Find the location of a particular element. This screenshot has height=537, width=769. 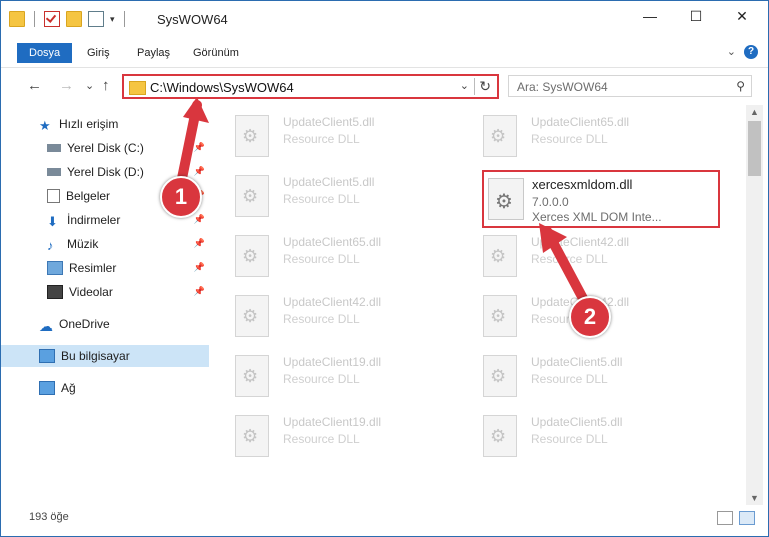

annotation-marker-2: 2 is located at coordinates (590, 317).